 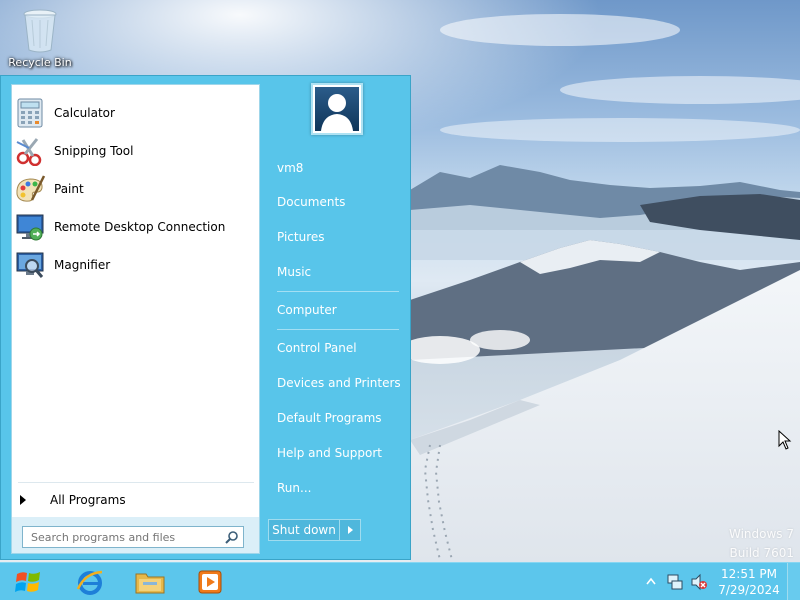 I want to click on program-label: Remote Desktop Connection, so click(x=140, y=227).